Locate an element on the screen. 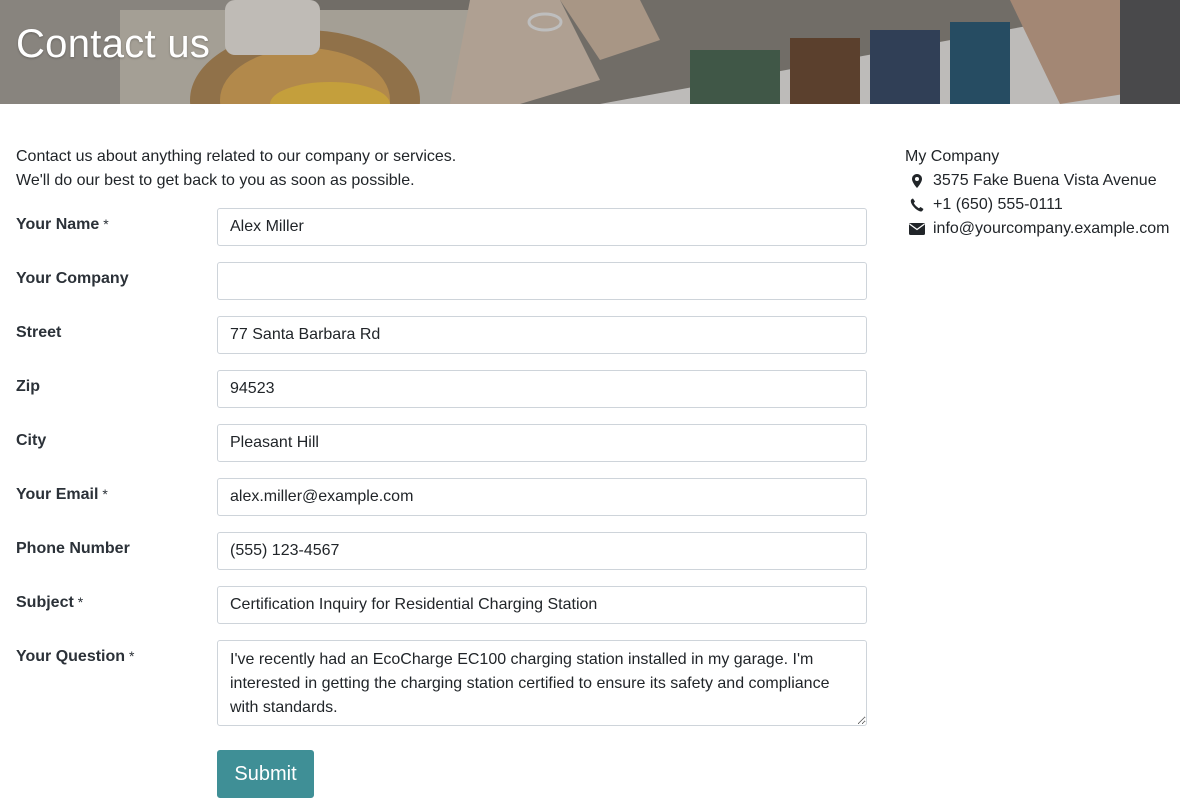  company-address-row: 3575 Fake Buena Vista Avenue is located at coordinates (1041, 181).